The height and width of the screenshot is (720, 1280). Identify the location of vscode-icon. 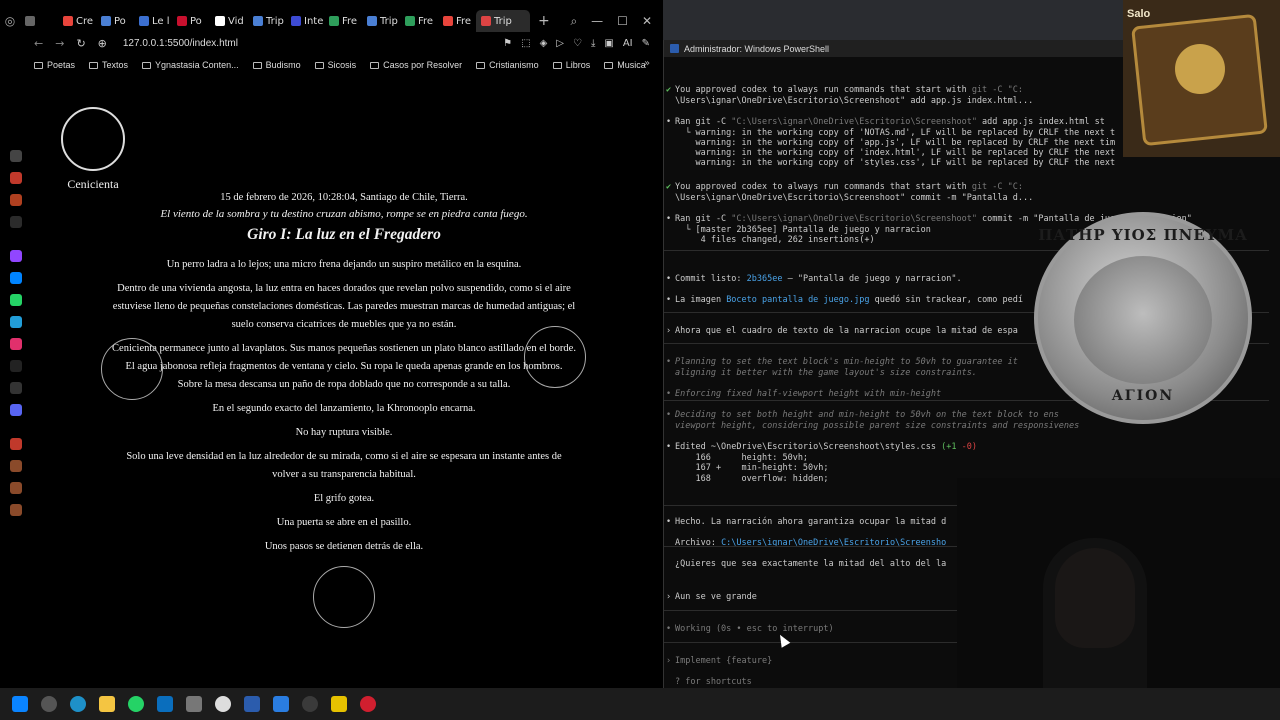
(281, 704).